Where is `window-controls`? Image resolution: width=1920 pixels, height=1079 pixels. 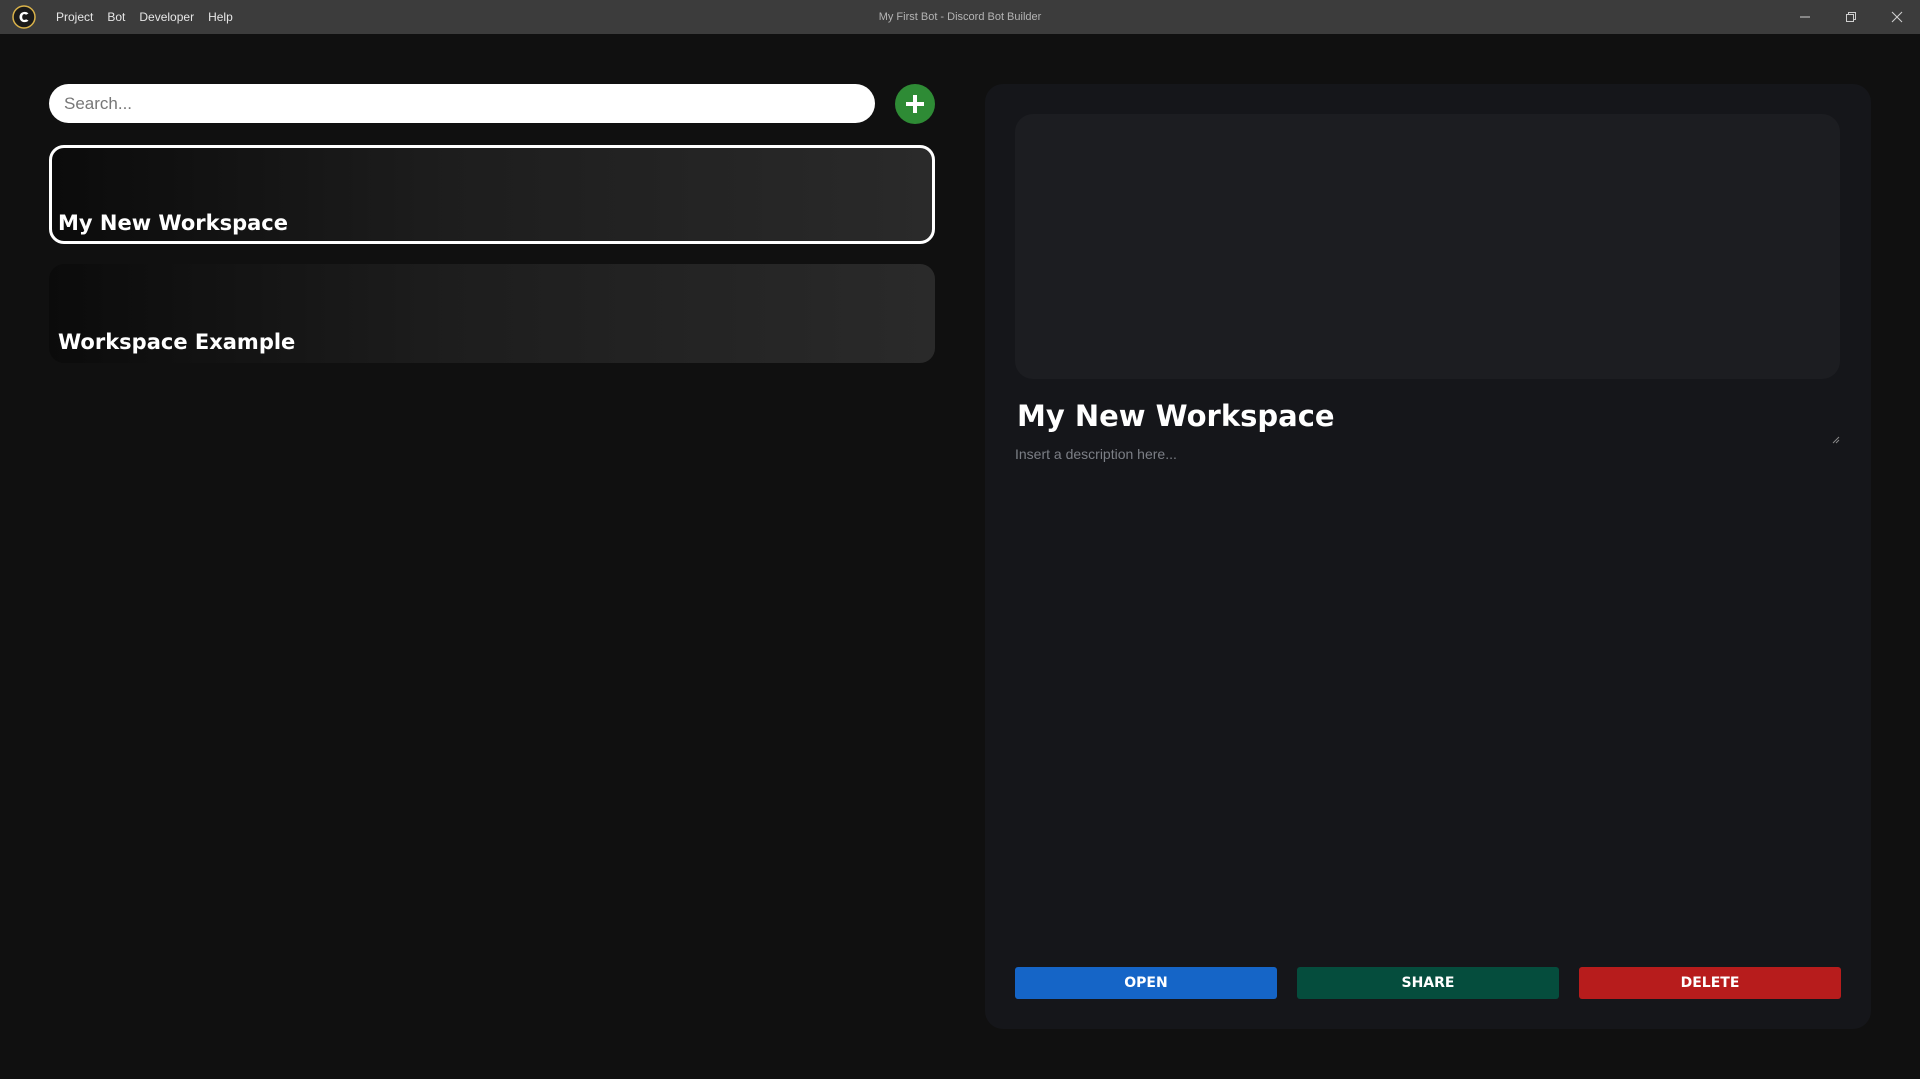 window-controls is located at coordinates (1851, 17).